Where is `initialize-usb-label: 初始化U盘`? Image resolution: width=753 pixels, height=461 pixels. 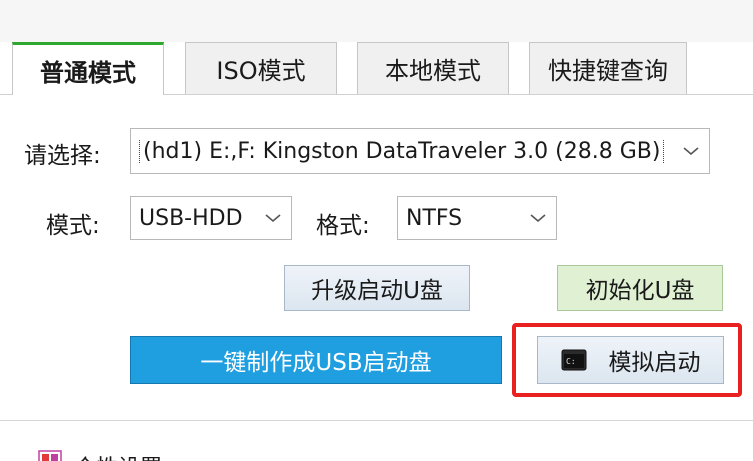
initialize-usb-label: 初始化U盘 is located at coordinates (640, 291).